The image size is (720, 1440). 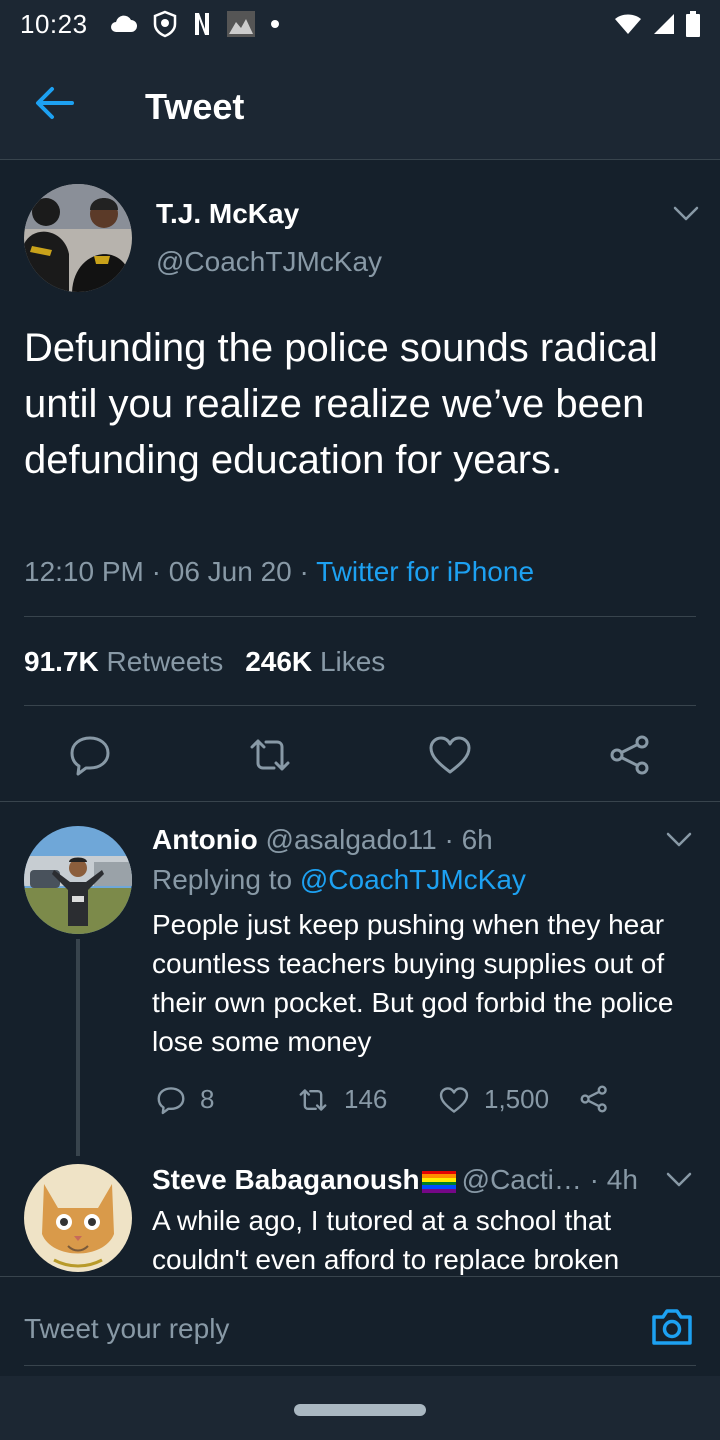 I want to click on cloud-icon, so click(x=123, y=23).